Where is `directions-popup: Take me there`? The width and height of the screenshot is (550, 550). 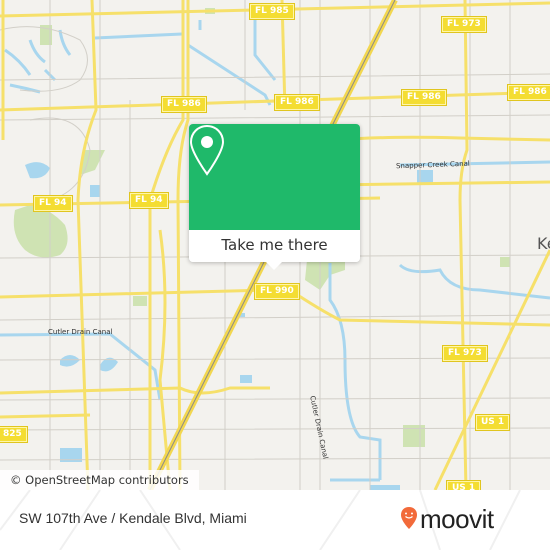
directions-popup: Take me there is located at coordinates (274, 197).